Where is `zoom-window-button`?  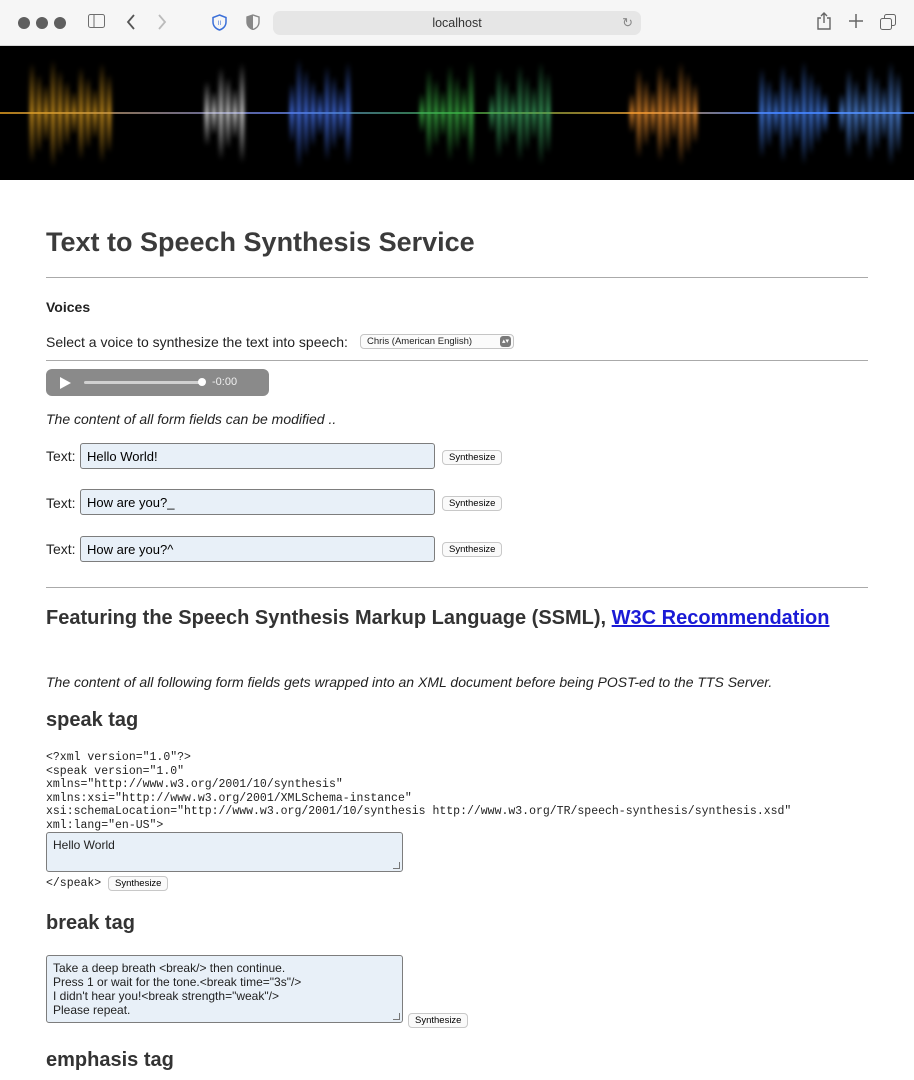 zoom-window-button is located at coordinates (60, 23).